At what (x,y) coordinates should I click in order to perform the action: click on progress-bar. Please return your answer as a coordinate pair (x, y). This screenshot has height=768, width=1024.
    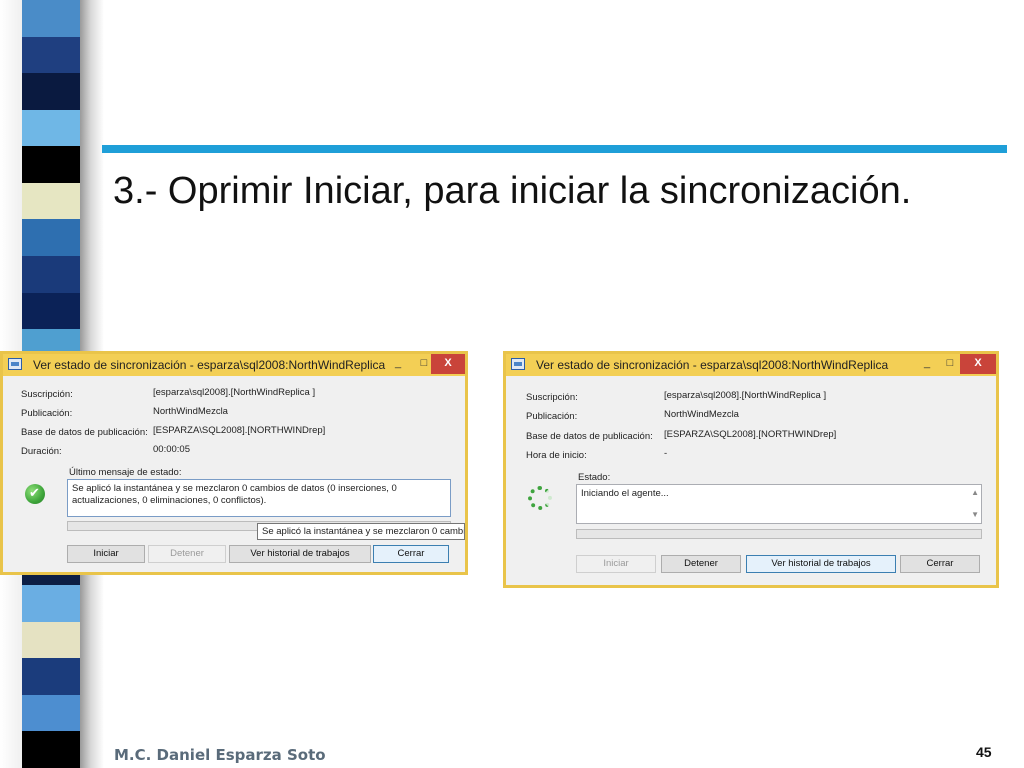
    Looking at the image, I should click on (779, 534).